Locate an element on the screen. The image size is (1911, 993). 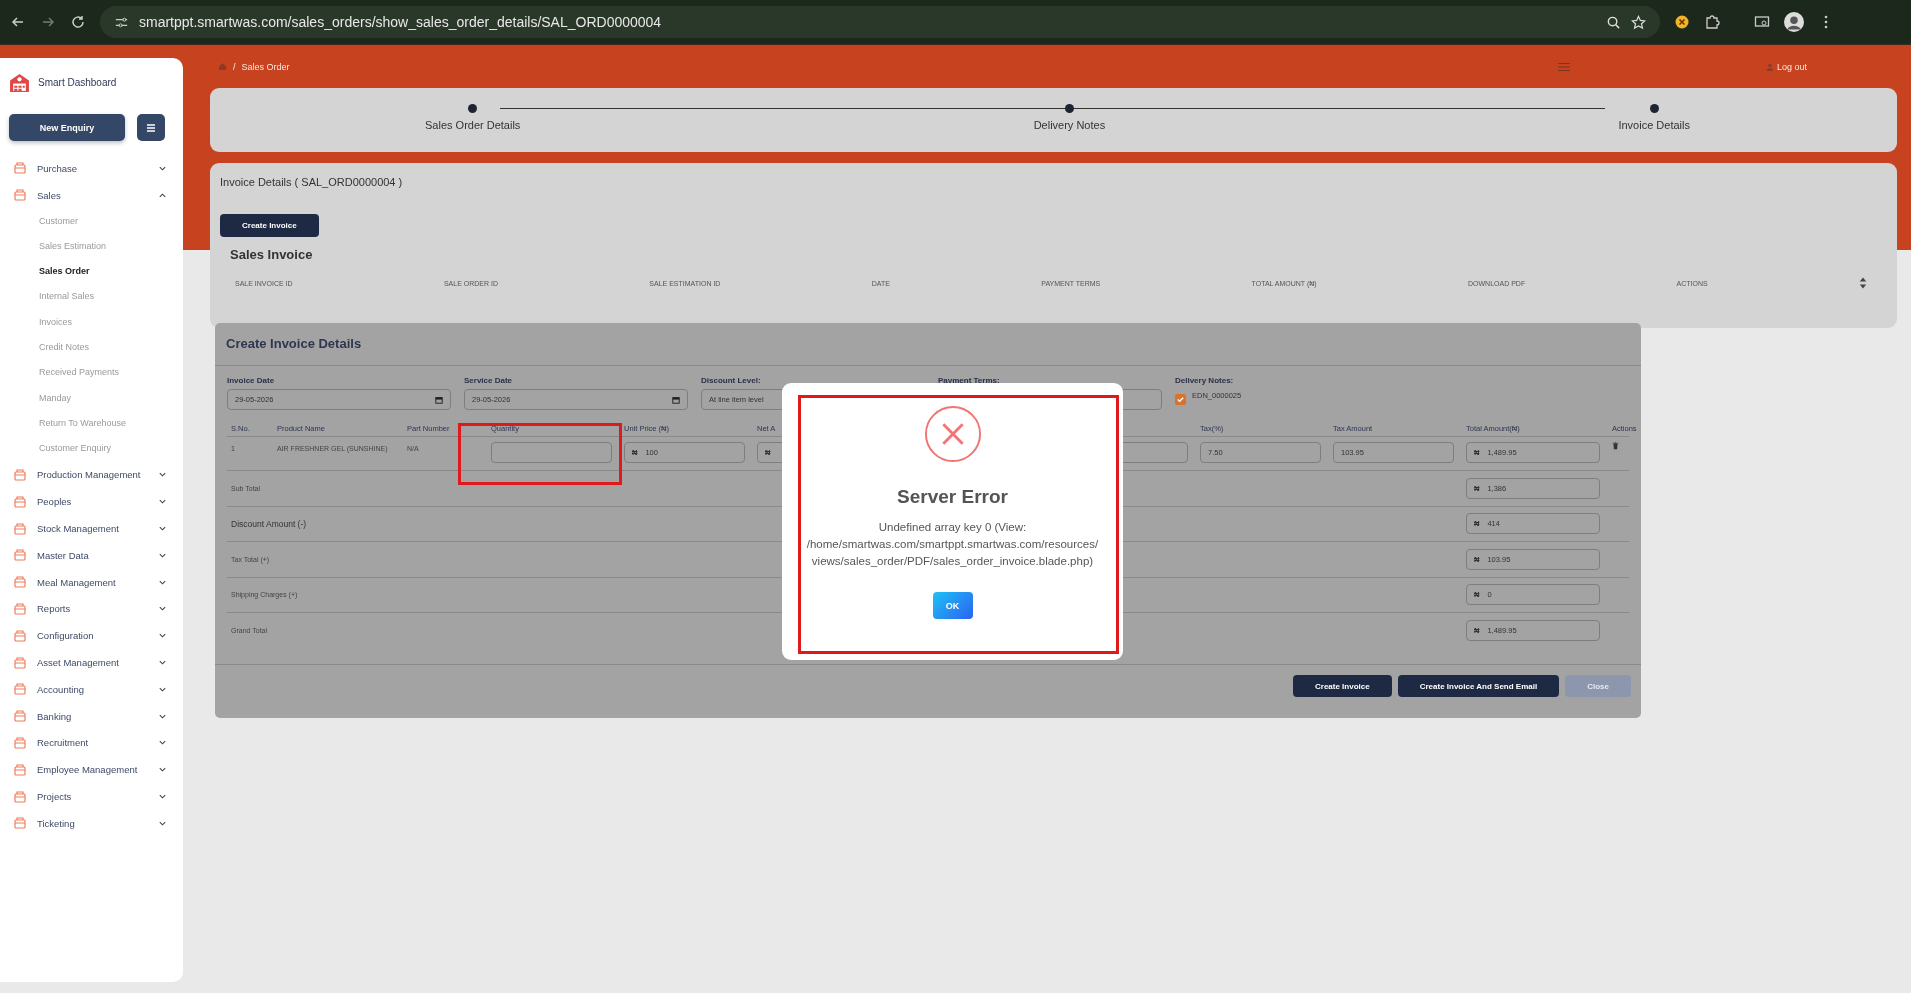
error-message: Undefined array key 0 (View: /home/smartwas.com/smartppt.smartwas.com/resources/views/sales_order/PDF/sales_order_invoice.blade.php) is located at coordinates (952, 544).